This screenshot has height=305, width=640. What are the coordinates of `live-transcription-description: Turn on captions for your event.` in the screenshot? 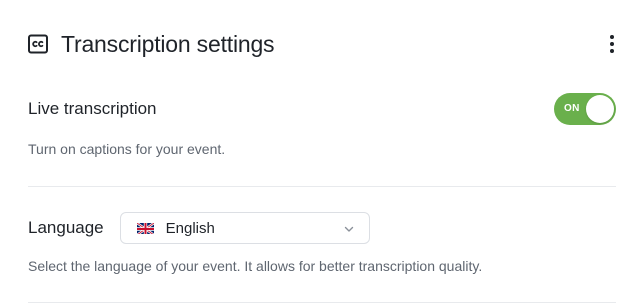 It's located at (127, 149).